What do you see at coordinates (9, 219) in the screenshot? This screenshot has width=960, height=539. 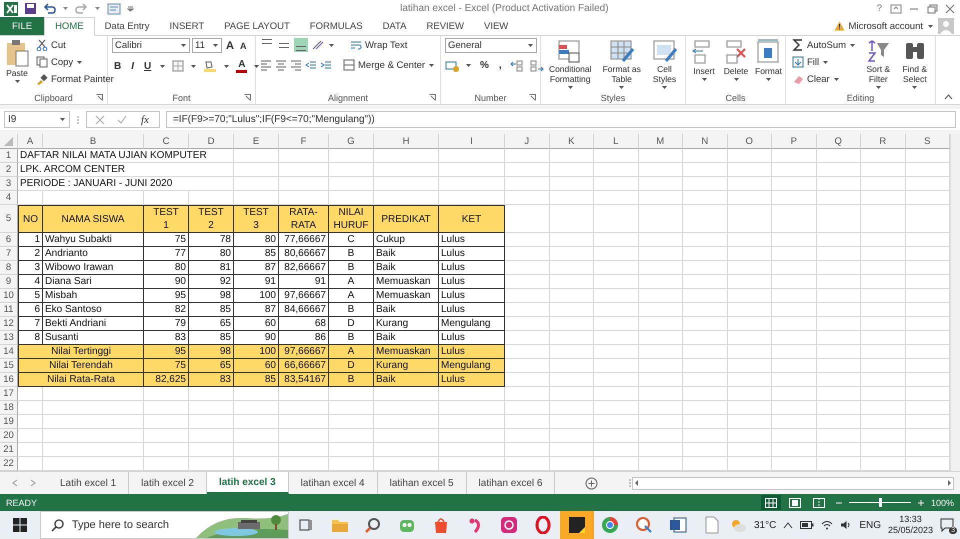 I see `row-number: 5` at bounding box center [9, 219].